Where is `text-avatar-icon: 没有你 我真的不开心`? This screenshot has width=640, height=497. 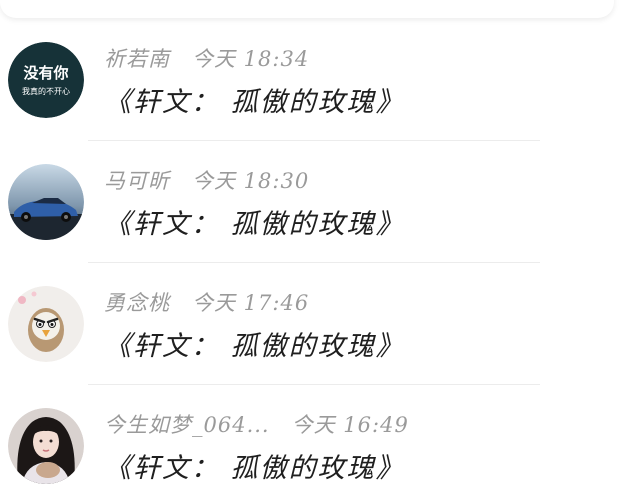 text-avatar-icon: 没有你 我真的不开心 is located at coordinates (46, 80).